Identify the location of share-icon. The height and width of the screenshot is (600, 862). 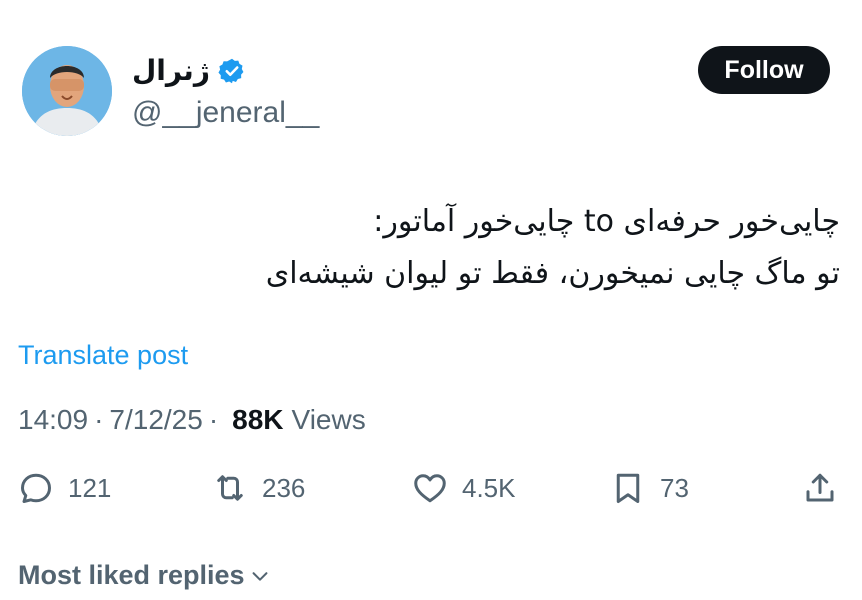
(820, 487).